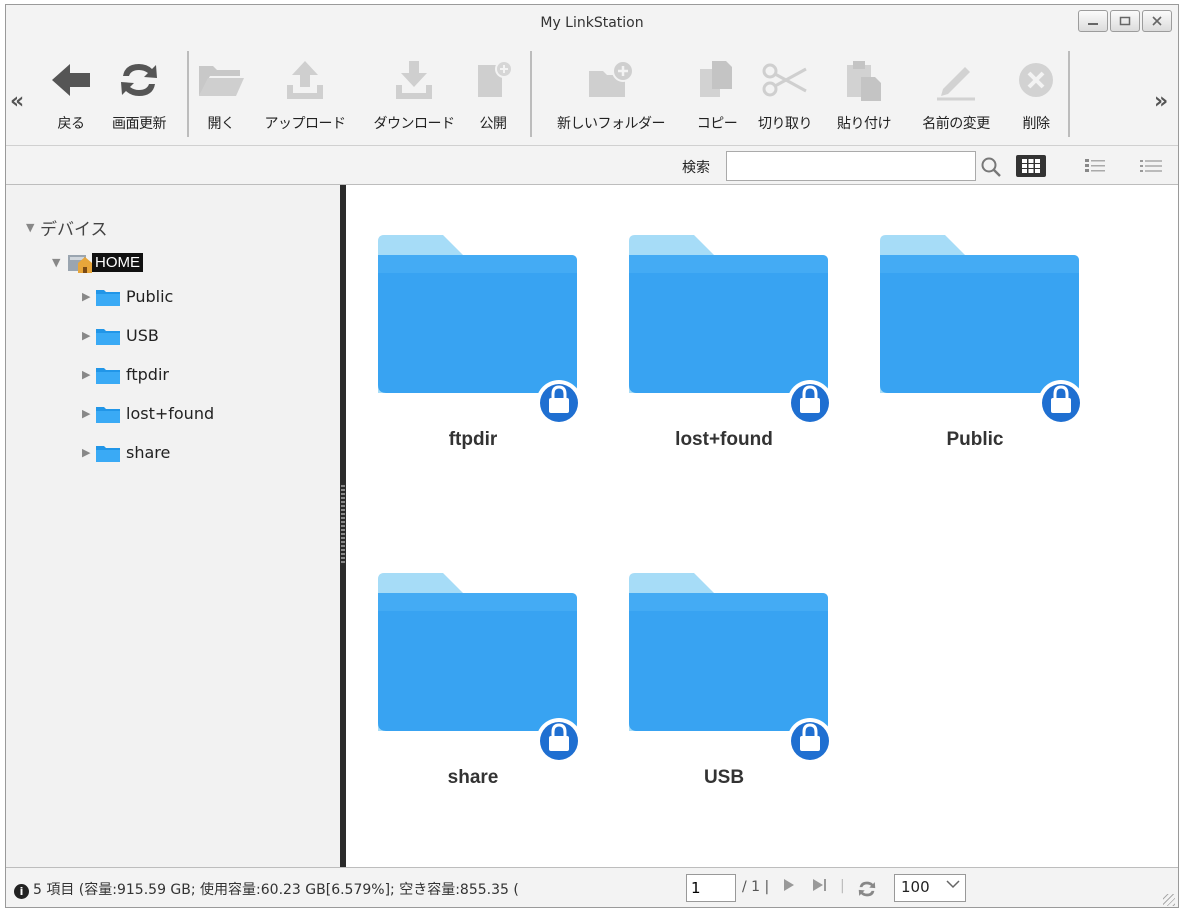 This screenshot has width=1185, height=912. What do you see at coordinates (221, 124) in the screenshot?
I see `open-label: 開く` at bounding box center [221, 124].